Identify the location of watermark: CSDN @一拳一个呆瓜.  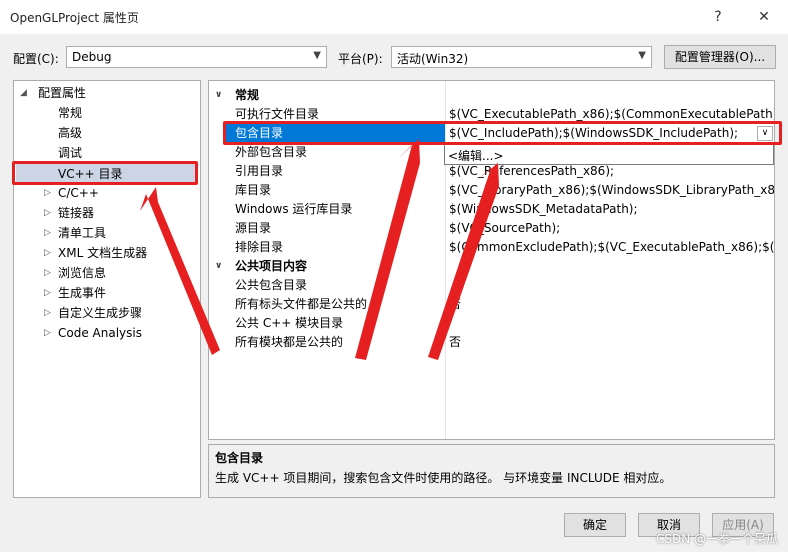
(716, 539).